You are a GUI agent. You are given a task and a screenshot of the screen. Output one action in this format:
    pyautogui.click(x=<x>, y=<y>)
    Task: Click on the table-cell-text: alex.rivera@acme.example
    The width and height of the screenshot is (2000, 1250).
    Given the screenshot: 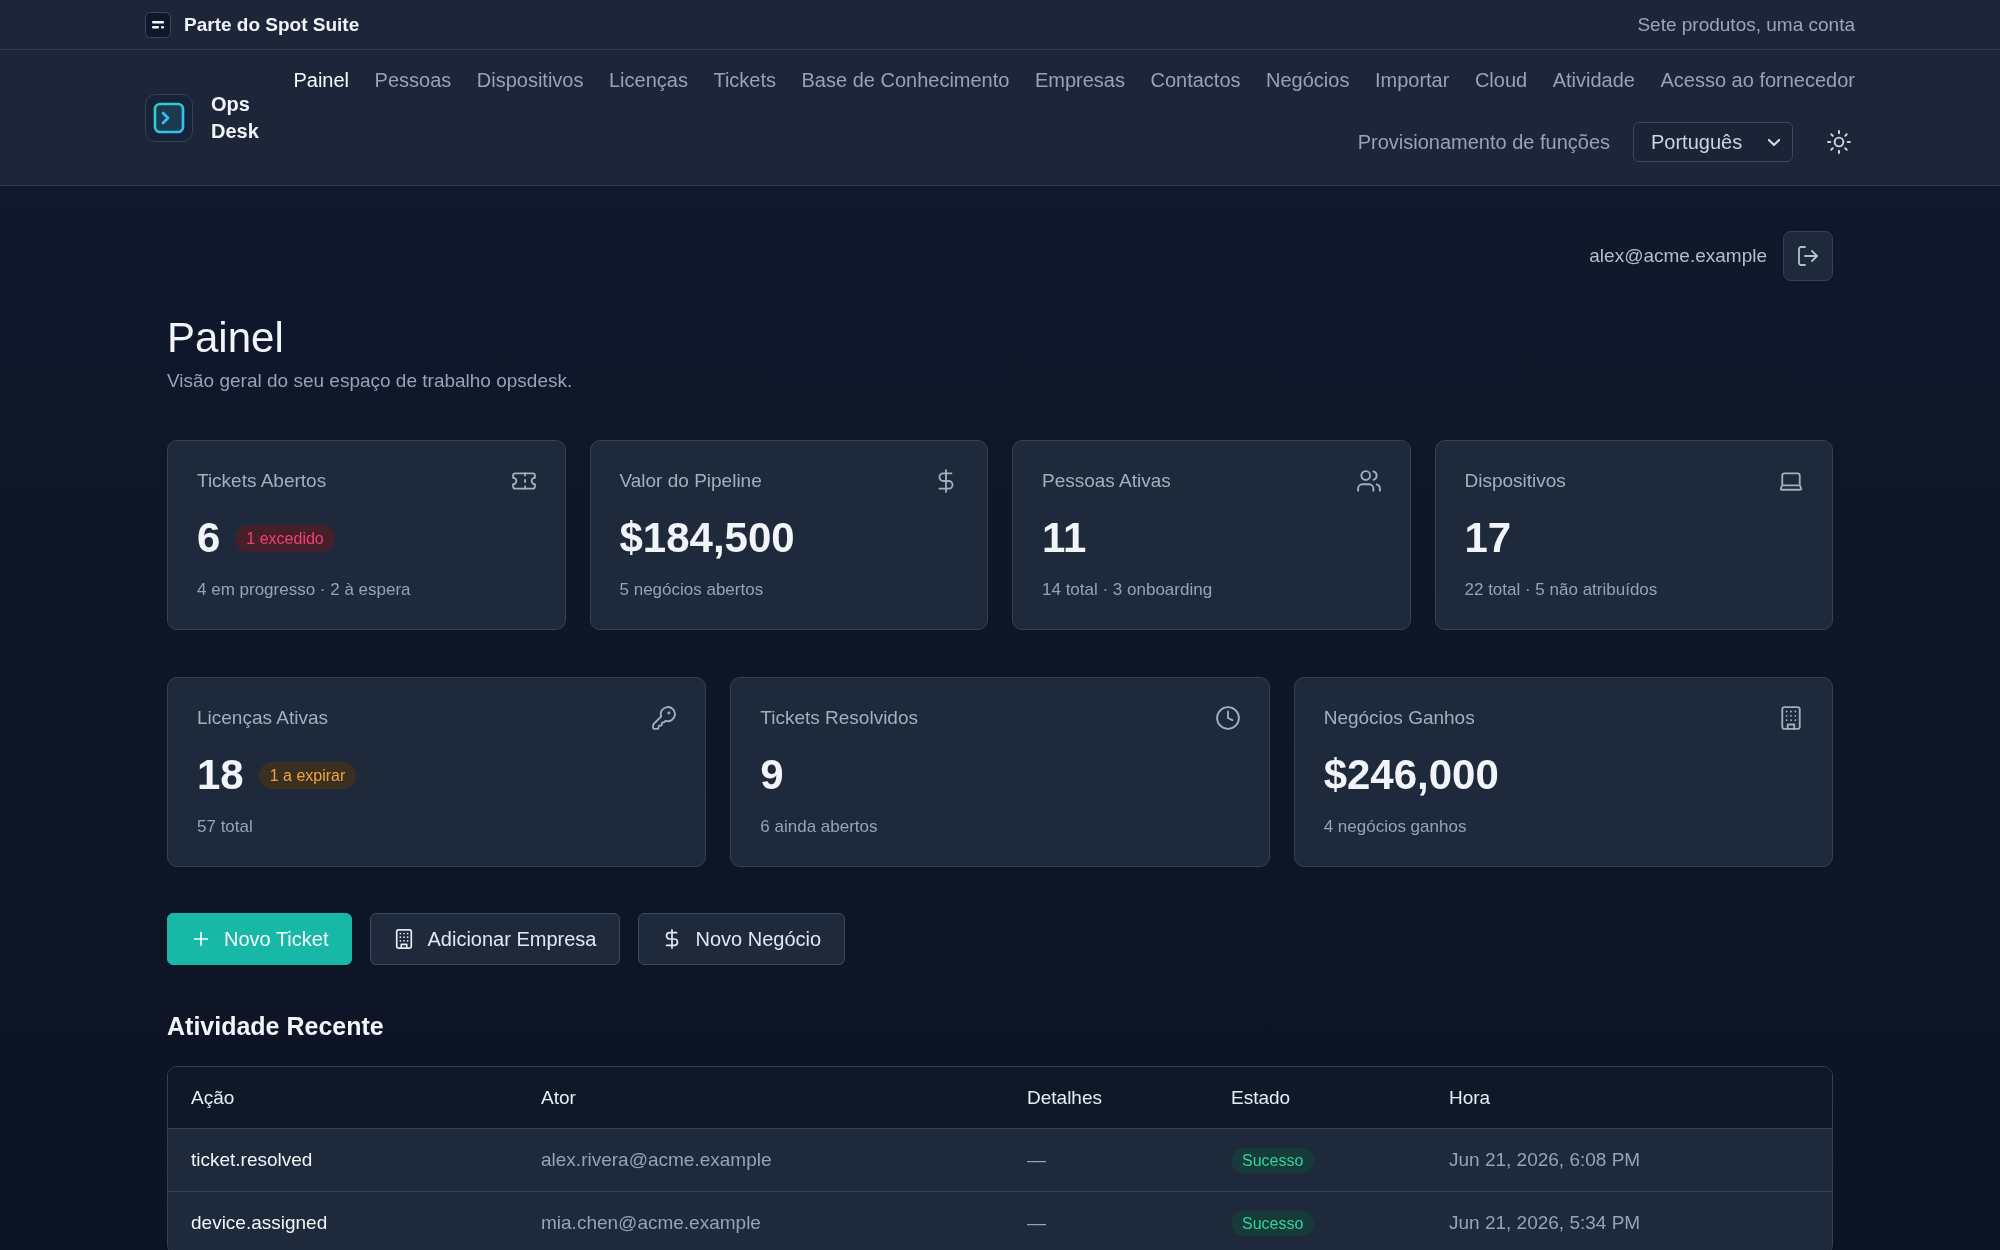 What is the action you would take?
    pyautogui.click(x=657, y=1160)
    